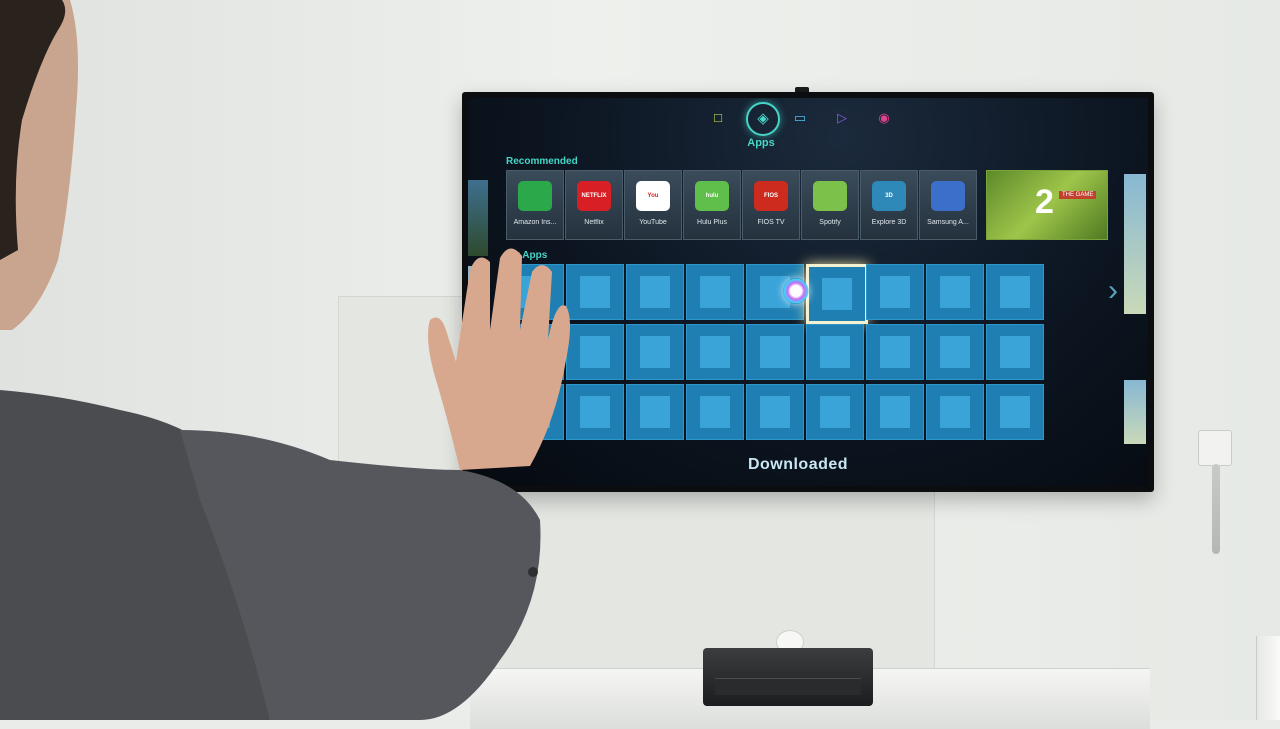 The width and height of the screenshot is (1280, 729). I want to click on fios-icon: FIOS, so click(771, 196).